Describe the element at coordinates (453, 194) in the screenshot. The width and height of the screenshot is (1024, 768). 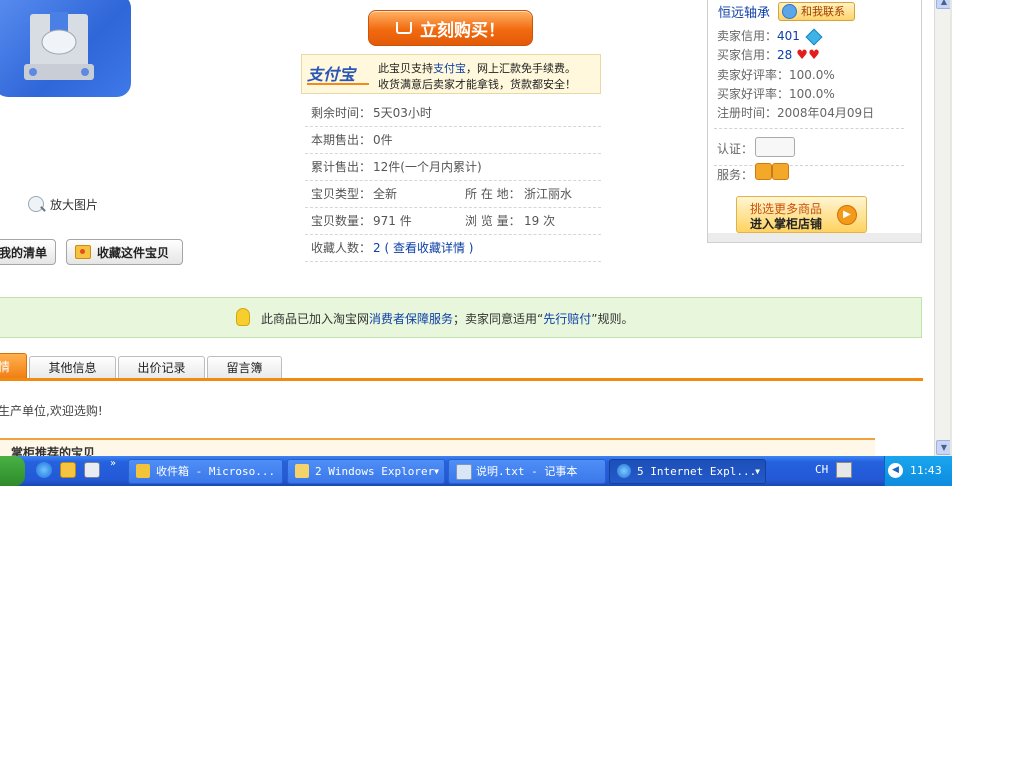
I see `info-row-type-location: 宝贝类型： 全新 所 在 地： 浙江丽水` at that location.